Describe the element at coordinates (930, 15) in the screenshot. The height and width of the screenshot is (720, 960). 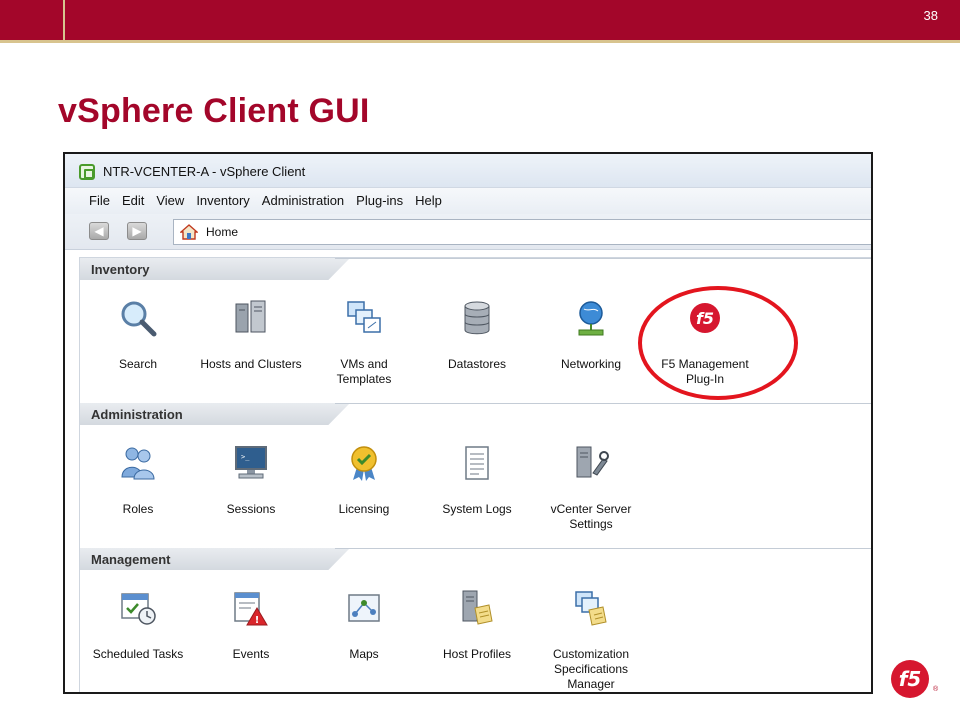
I see `slide-number: 38` at that location.